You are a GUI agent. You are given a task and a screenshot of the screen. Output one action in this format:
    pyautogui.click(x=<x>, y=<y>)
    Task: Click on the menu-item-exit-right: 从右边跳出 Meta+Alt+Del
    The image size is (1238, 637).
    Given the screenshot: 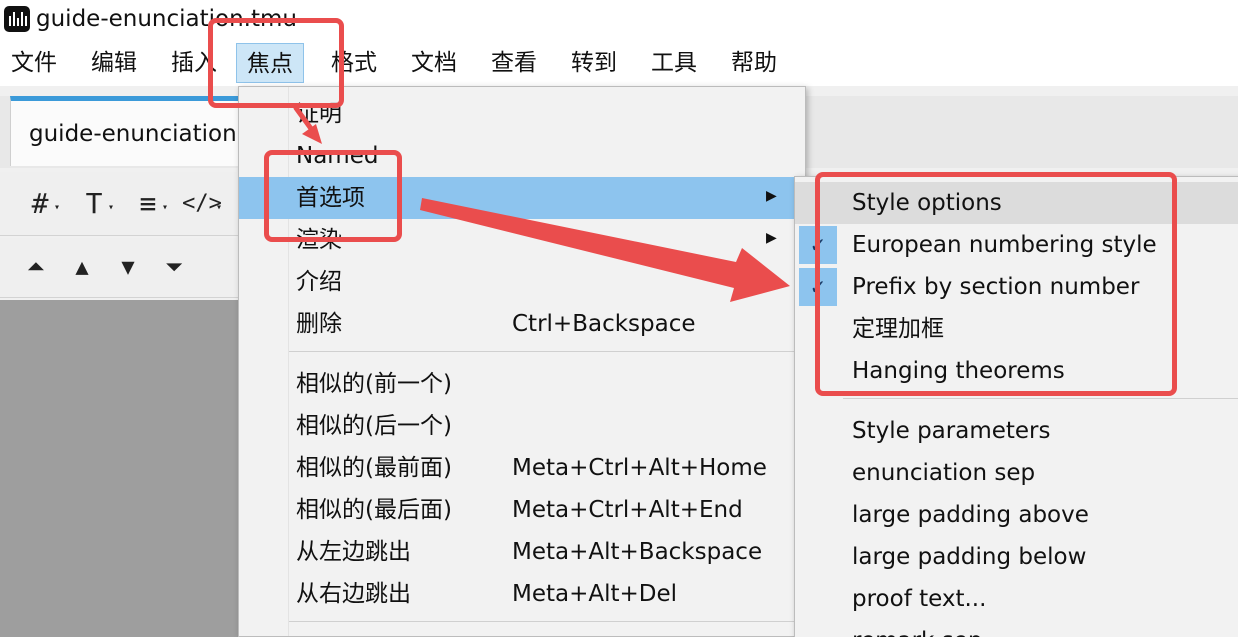 What is the action you would take?
    pyautogui.click(x=522, y=594)
    